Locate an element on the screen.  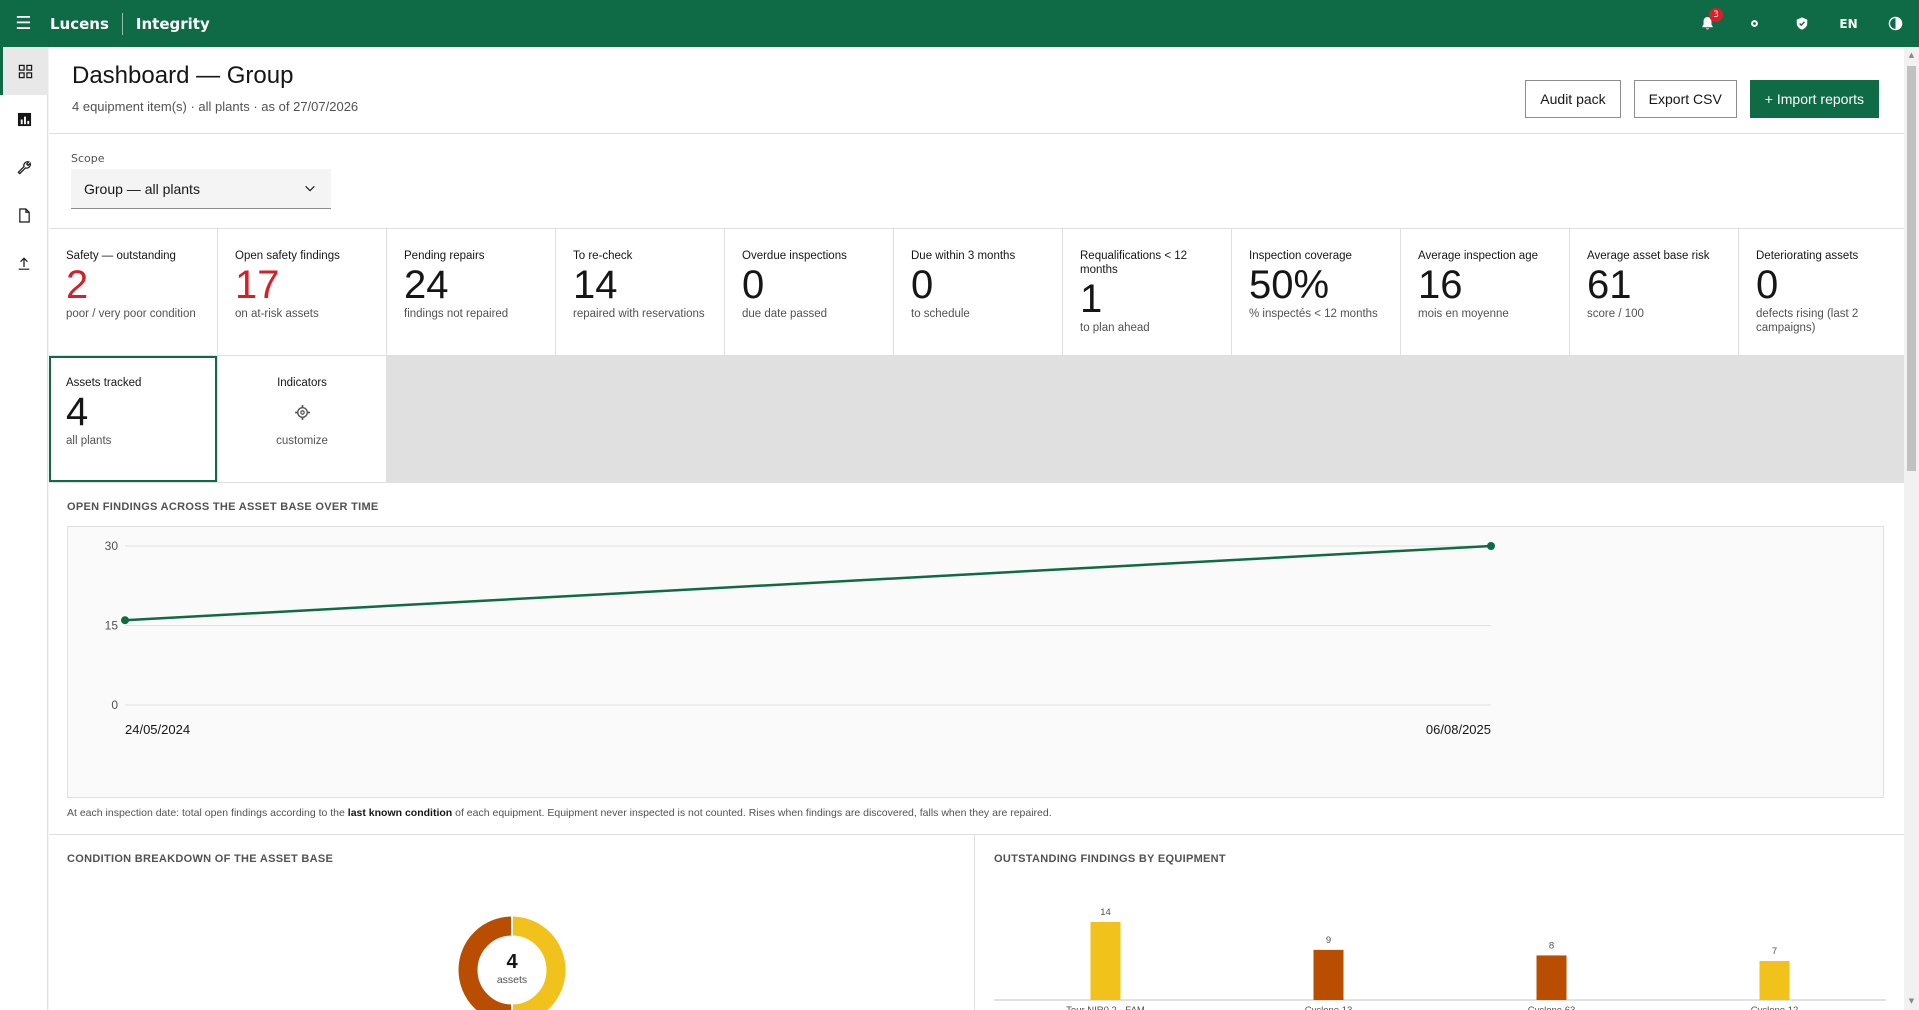
donut-center-value: 4 is located at coordinates (512, 962).